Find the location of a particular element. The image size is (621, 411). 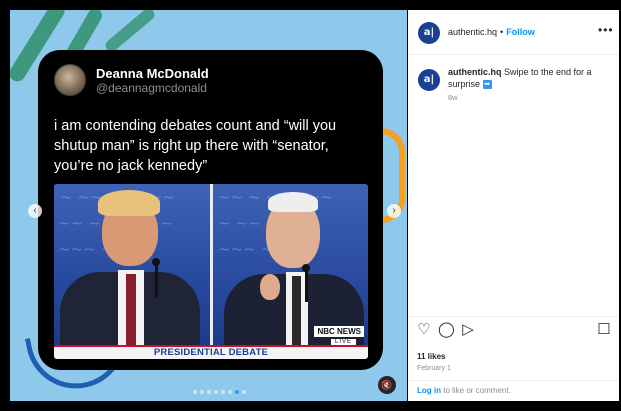

tweet-author-name: Deanna McDonald is located at coordinates (152, 73).